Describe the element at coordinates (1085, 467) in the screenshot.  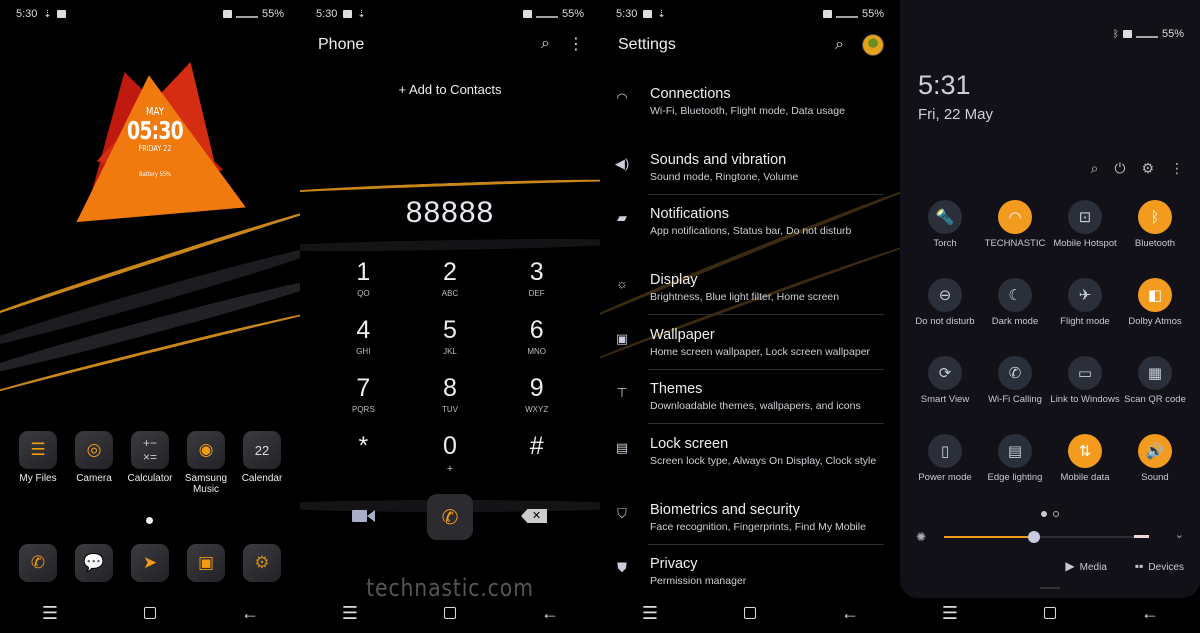
I see `quick-tile-mobile-data: ⇅ Mobile data` at that location.